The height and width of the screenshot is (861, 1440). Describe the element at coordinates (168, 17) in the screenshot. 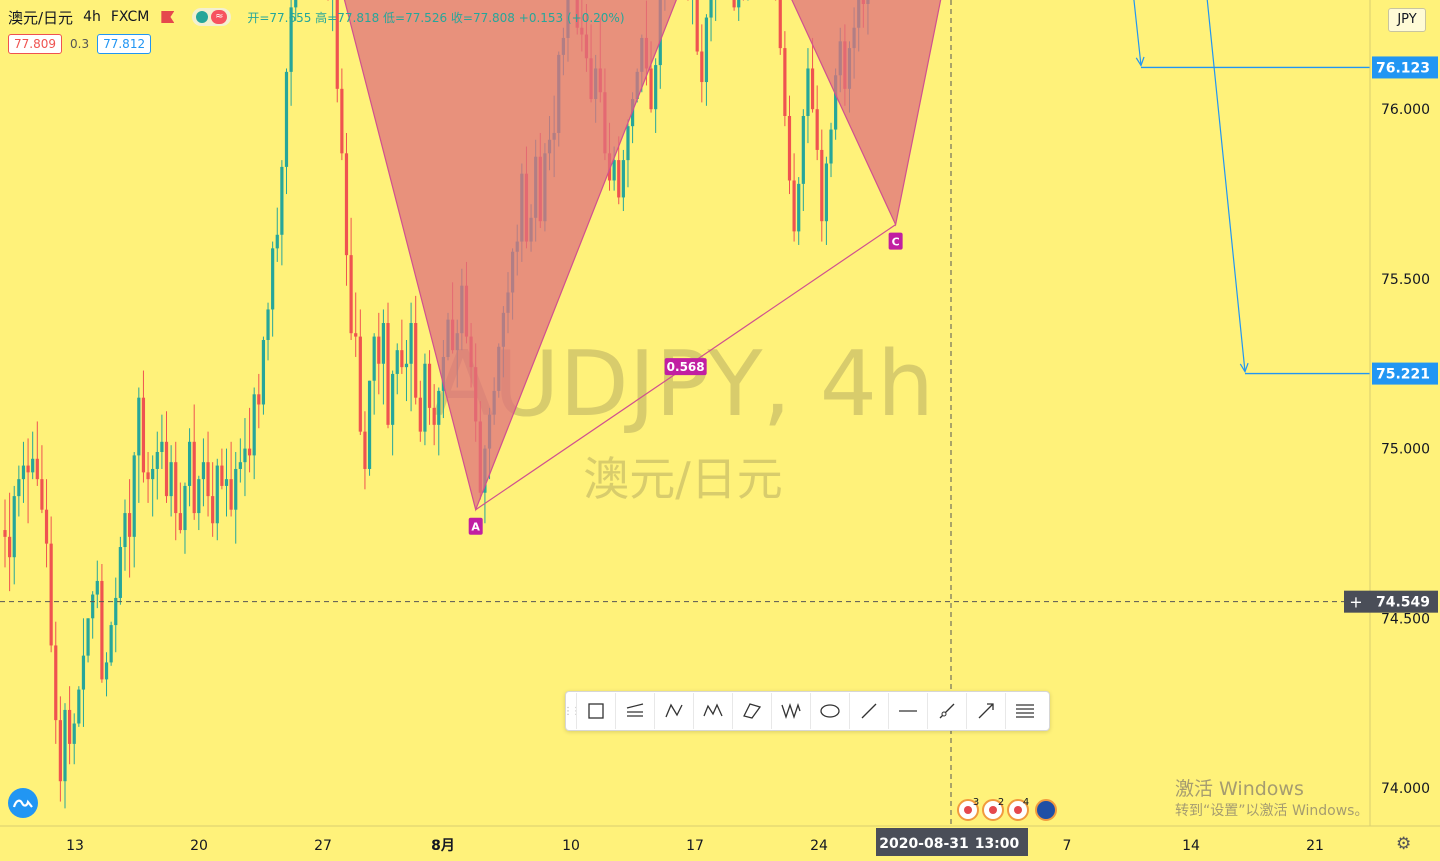

I see `flag-icon` at that location.